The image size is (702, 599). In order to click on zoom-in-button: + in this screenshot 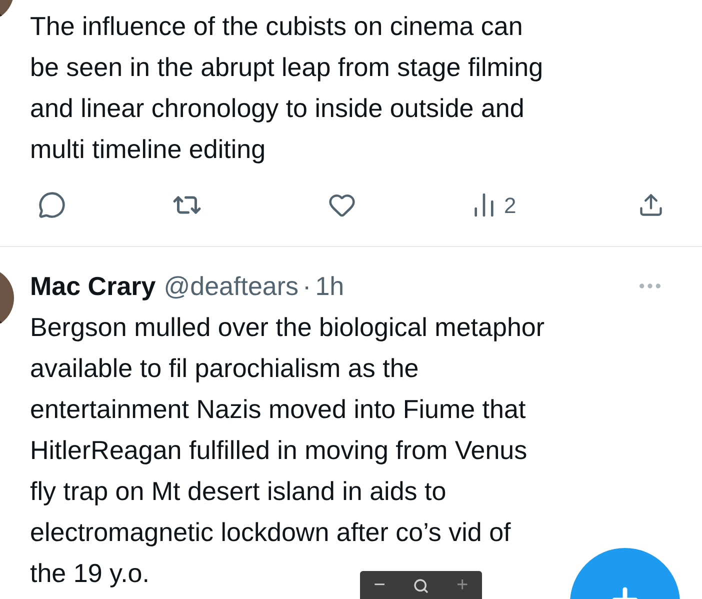, I will do `click(462, 585)`.